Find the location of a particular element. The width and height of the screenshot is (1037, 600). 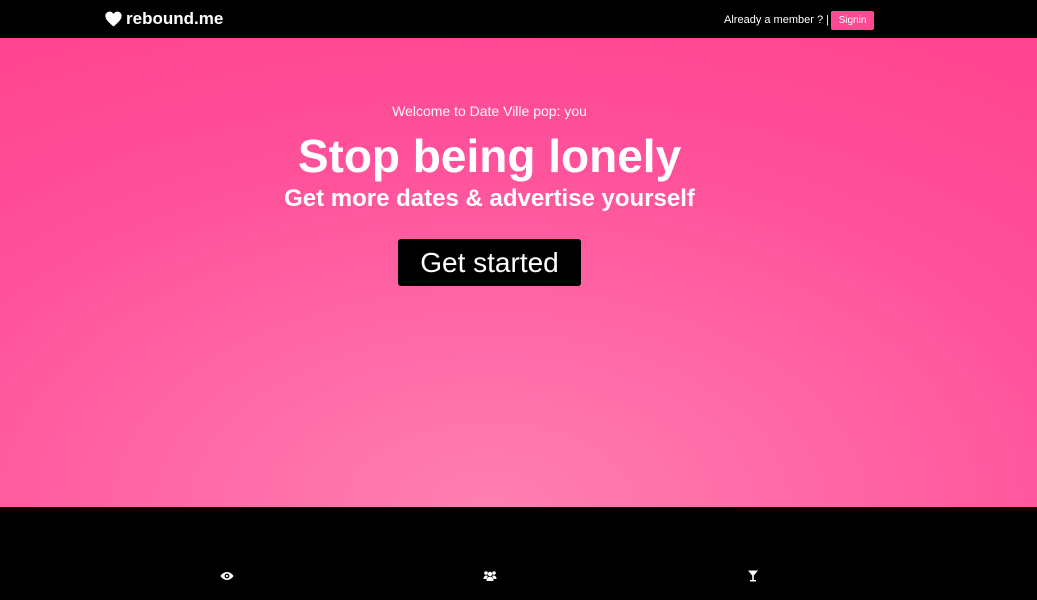

signin-button: Signin is located at coordinates (852, 20).